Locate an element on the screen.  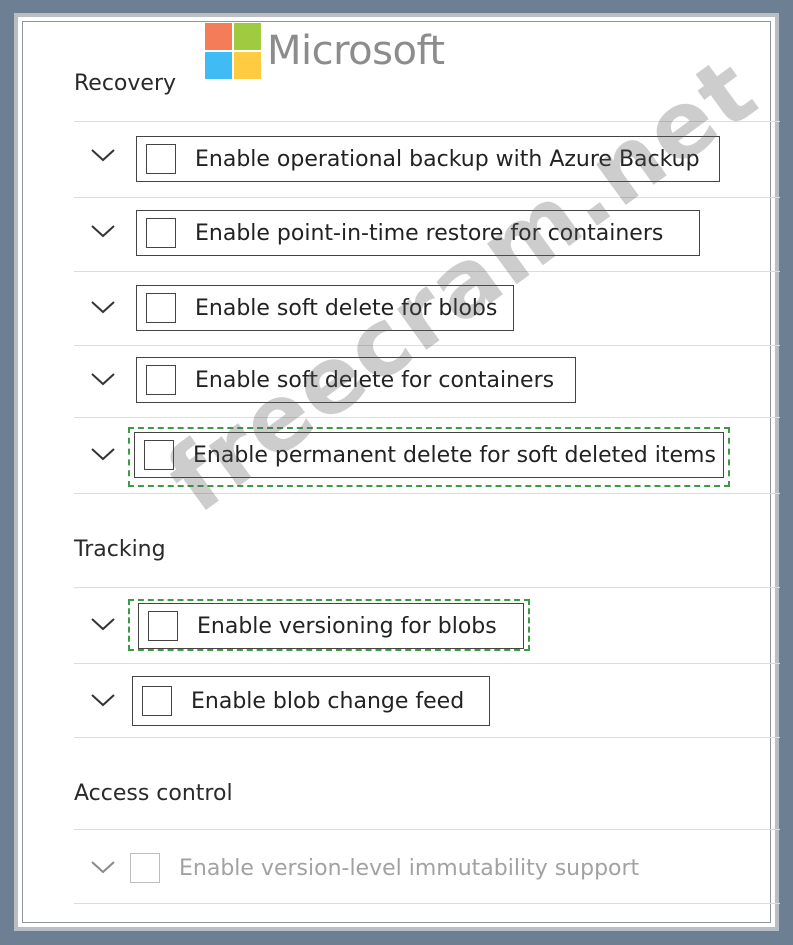
microsoft-logo: Microsoft is located at coordinates (325, 51).